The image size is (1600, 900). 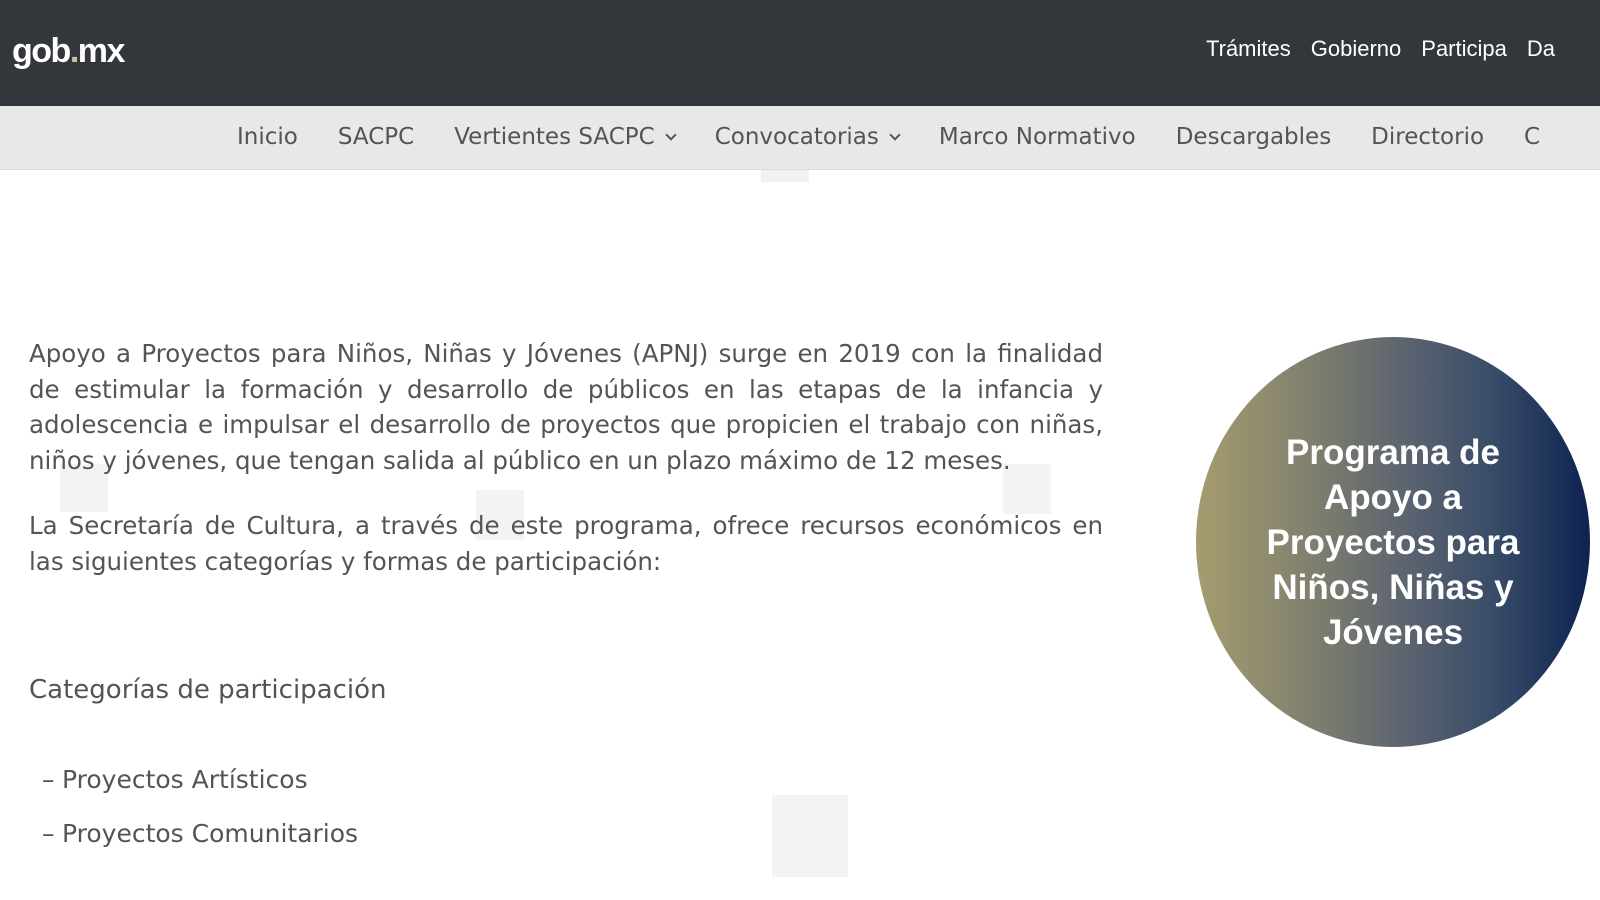 I want to click on logo-suffix: mx, so click(x=101, y=51).